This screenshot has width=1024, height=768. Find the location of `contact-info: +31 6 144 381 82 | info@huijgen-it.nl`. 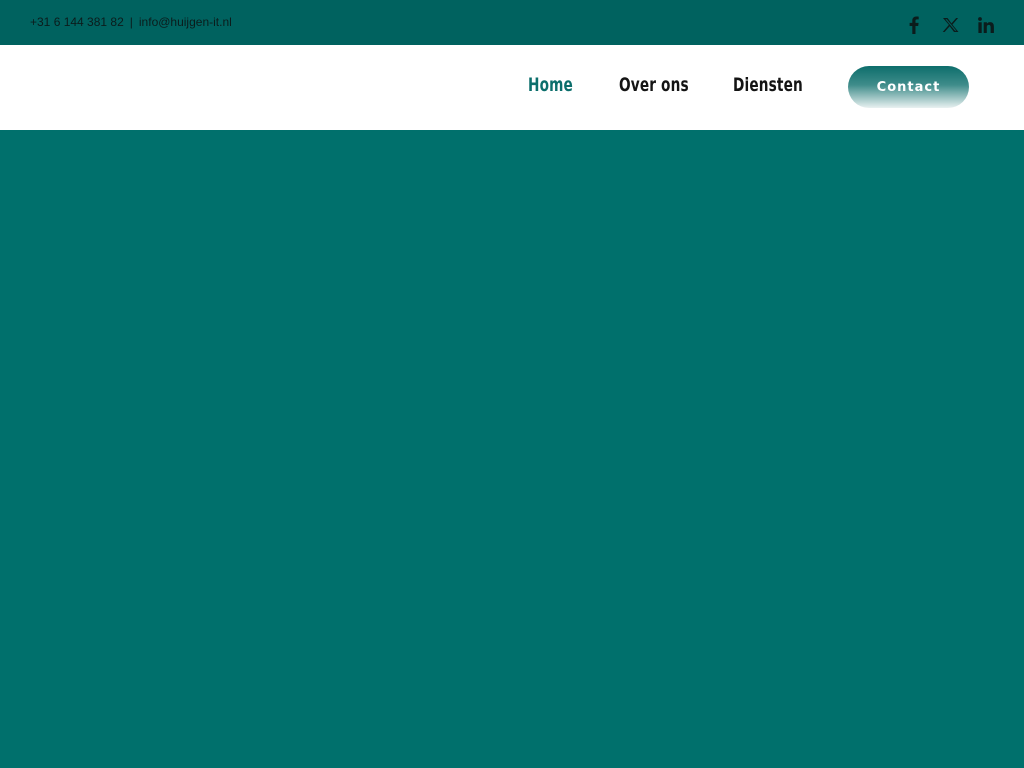

contact-info: +31 6 144 381 82 | info@huijgen-it.nl is located at coordinates (131, 22).